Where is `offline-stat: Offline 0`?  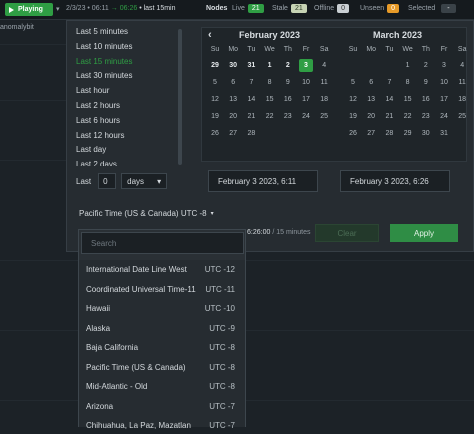
offline-stat: Offline 0 is located at coordinates (332, 8).